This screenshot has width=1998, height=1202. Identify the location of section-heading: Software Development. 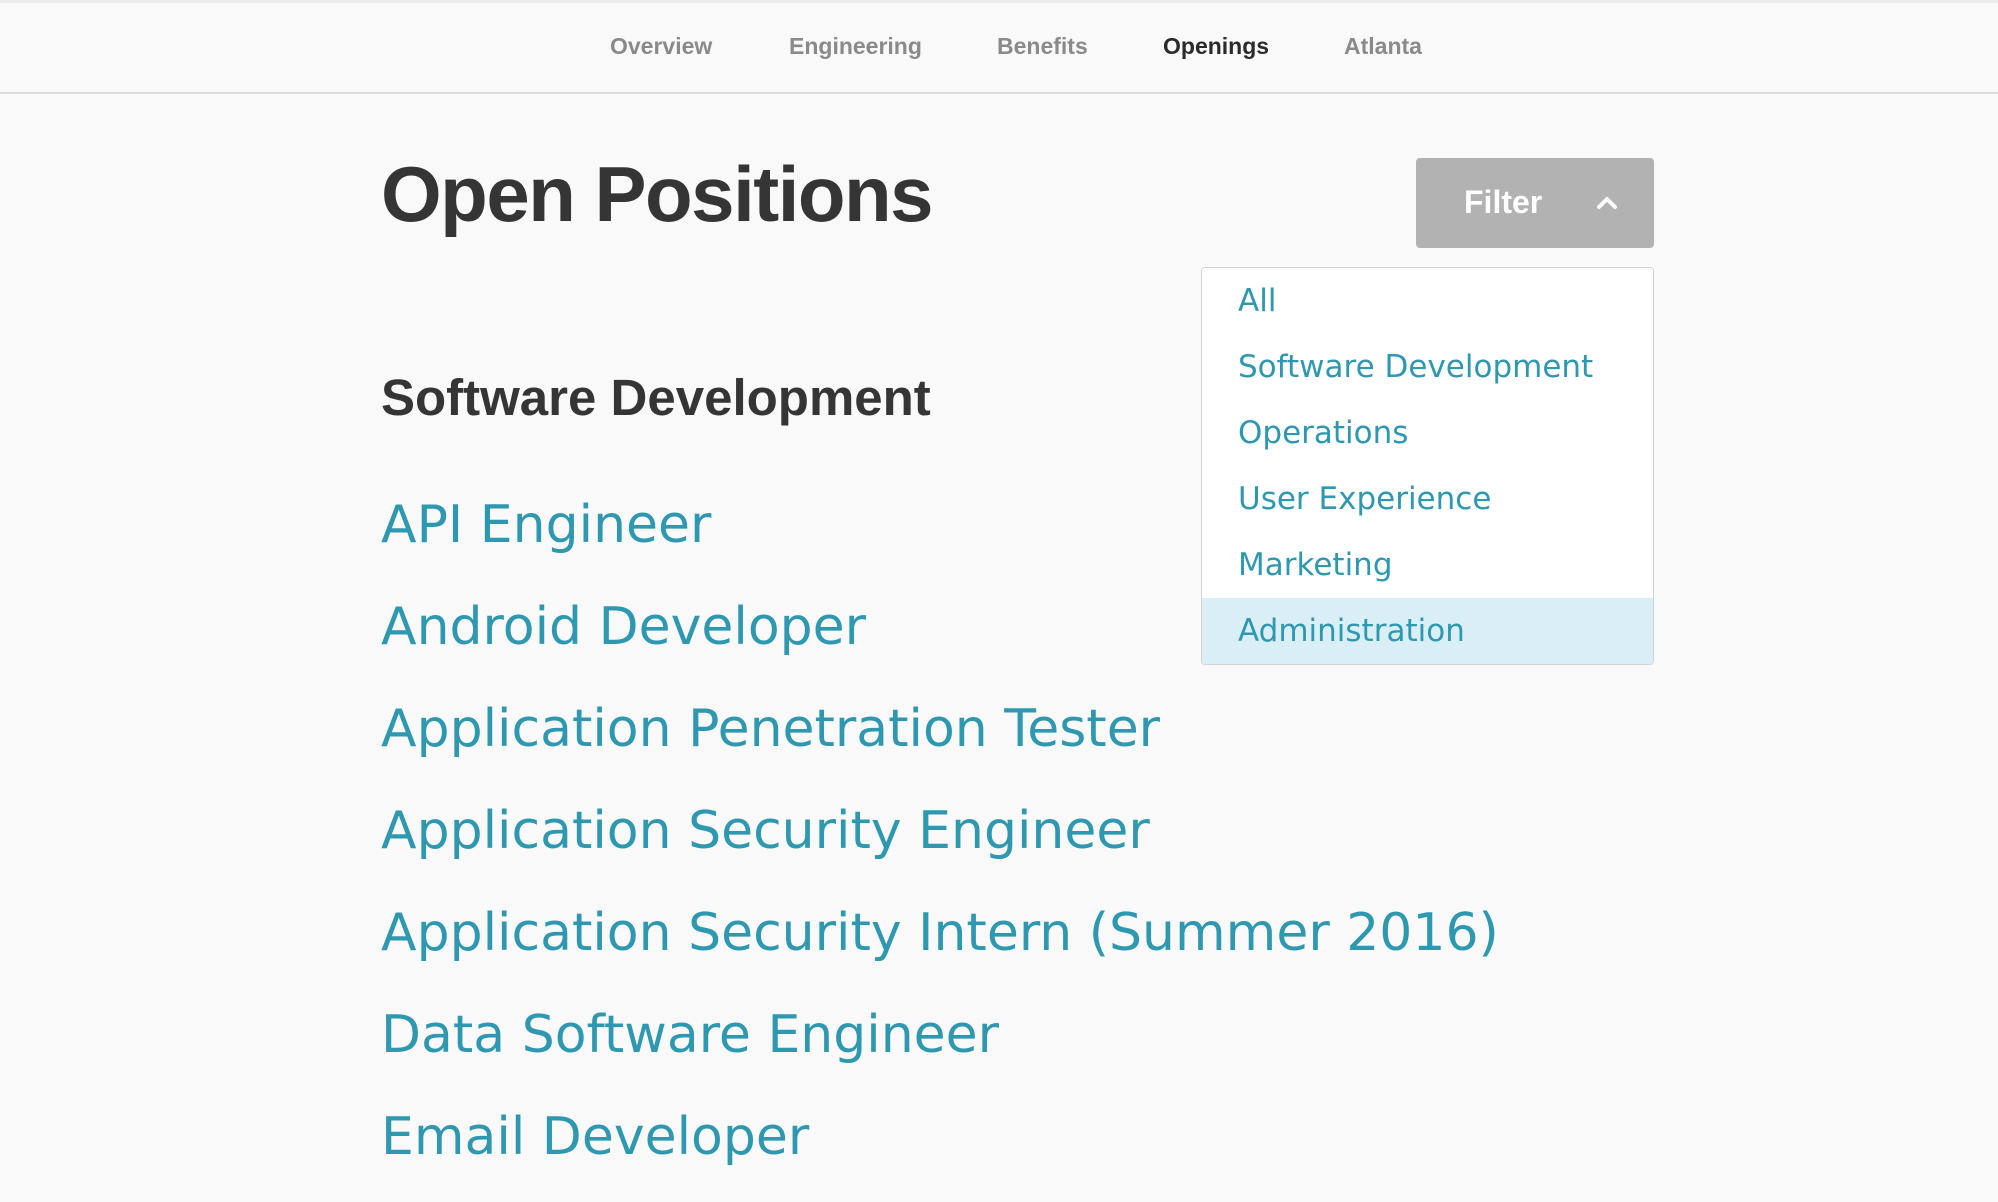
(656, 397).